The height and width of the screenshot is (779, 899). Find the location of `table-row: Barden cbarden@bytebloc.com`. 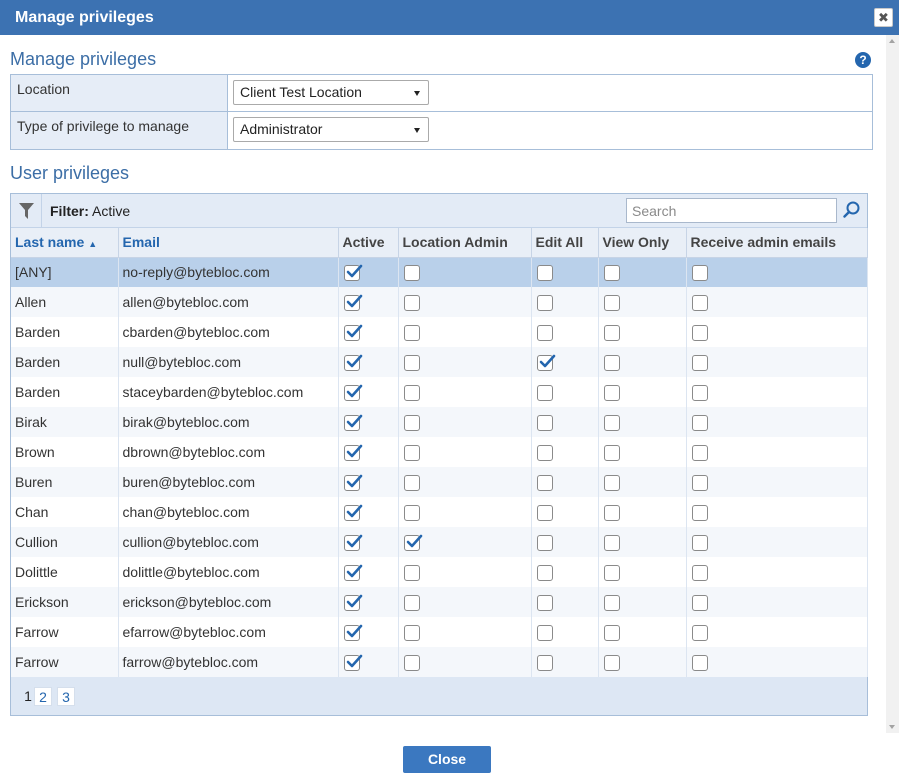

table-row: Barden cbarden@bytebloc.com is located at coordinates (439, 332).